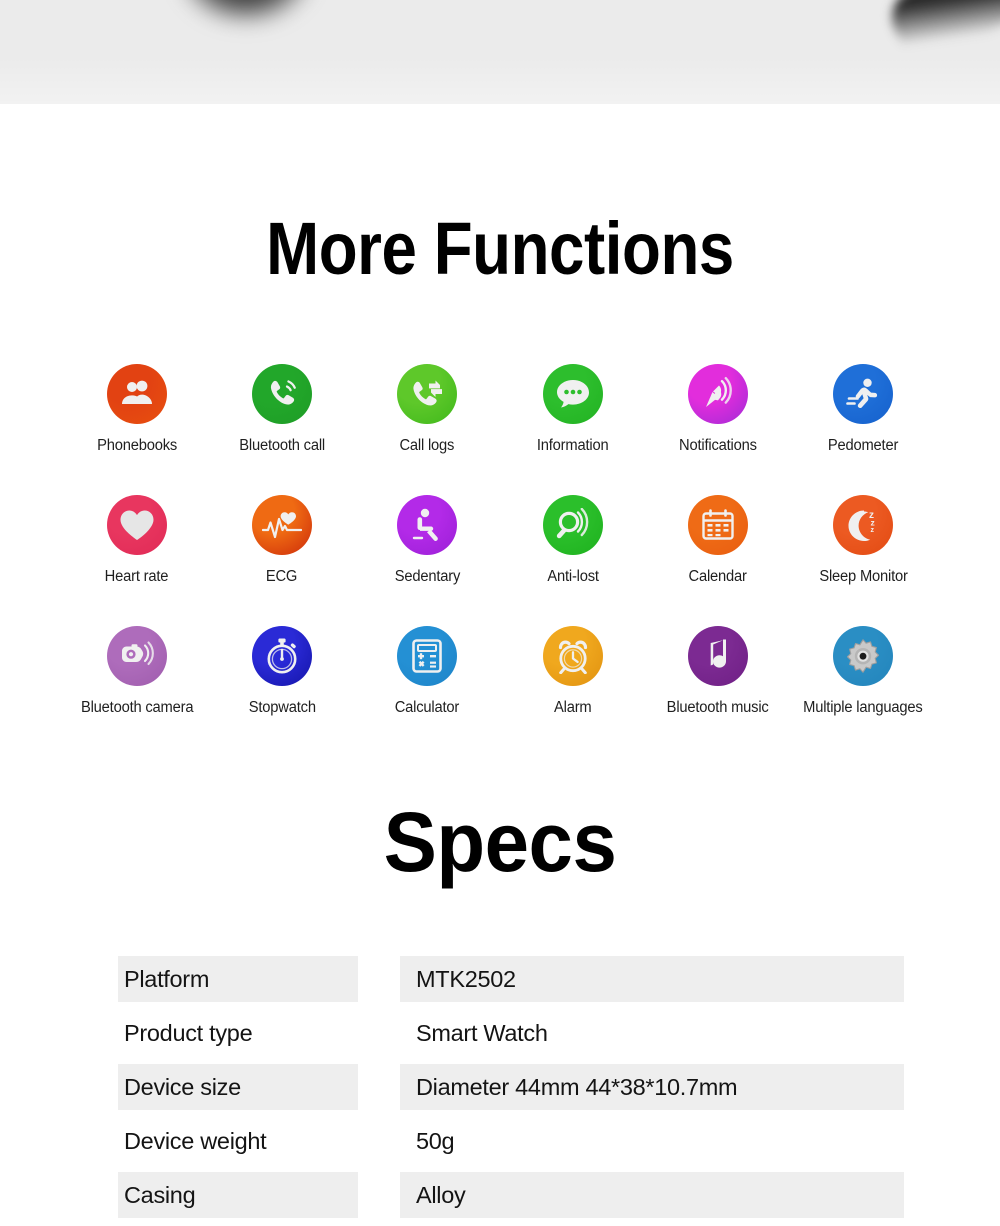  Describe the element at coordinates (281, 525) in the screenshot. I see `ecg-waveform-icon` at that location.